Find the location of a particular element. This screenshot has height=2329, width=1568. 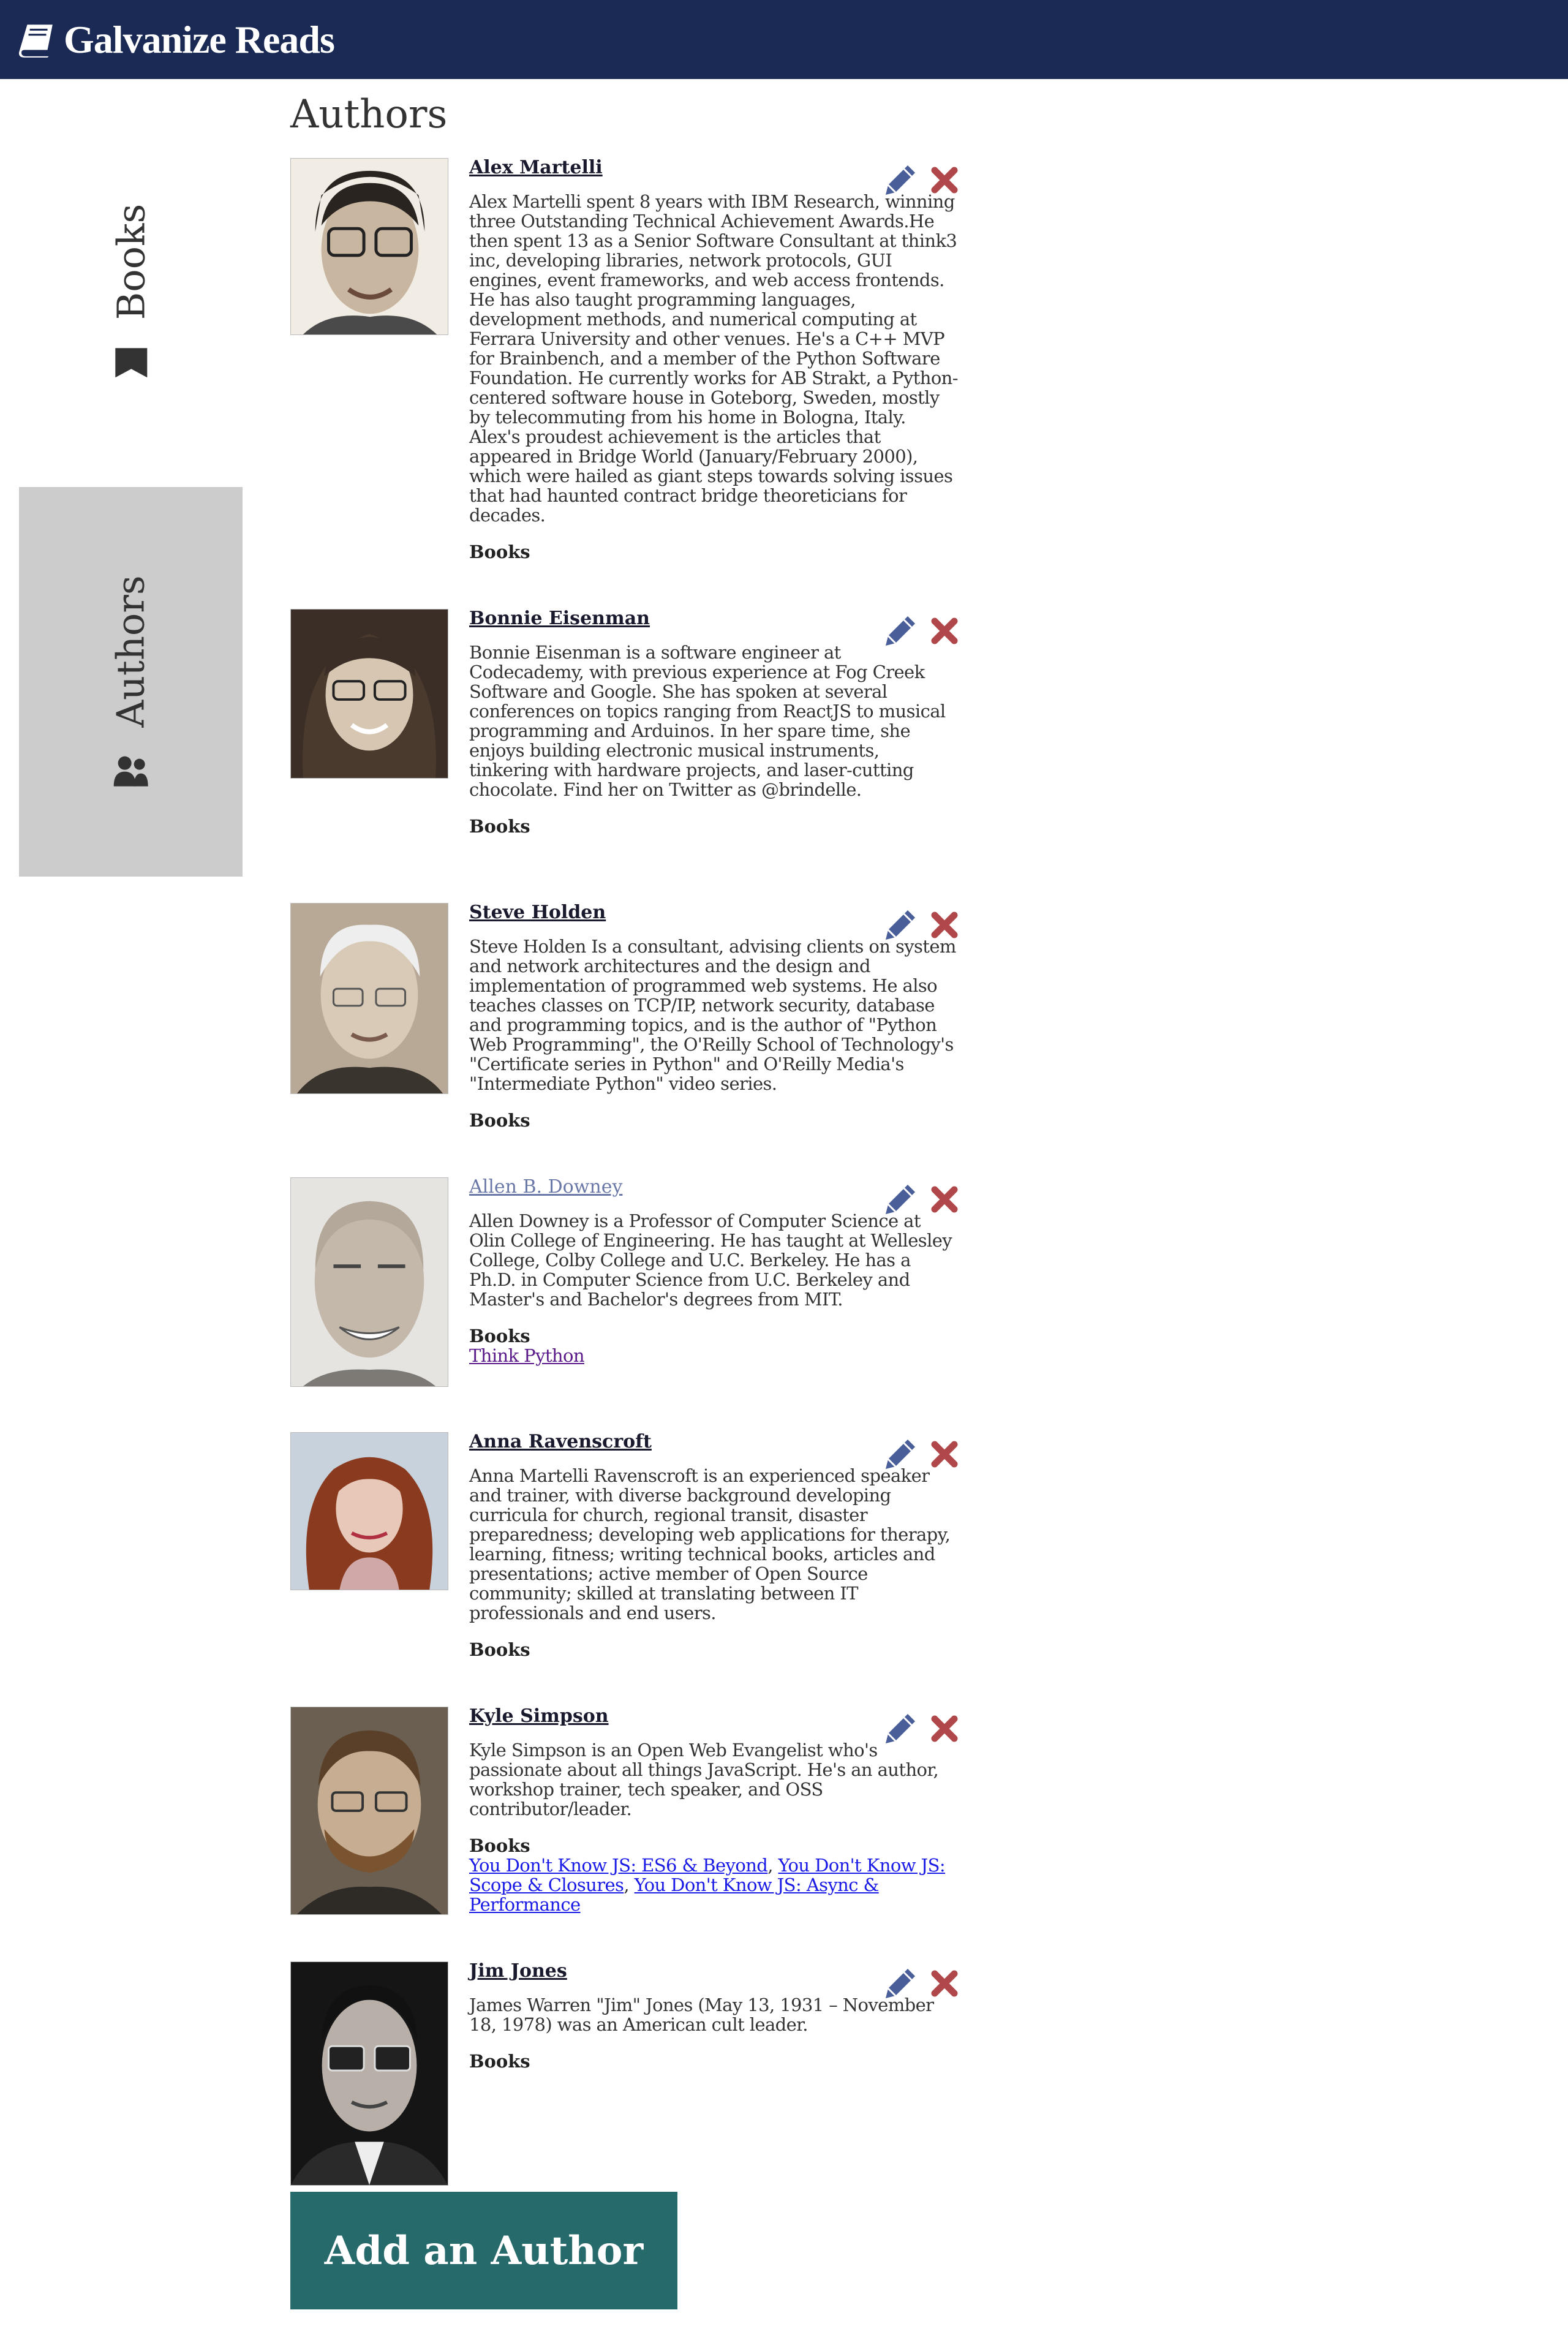

app-logo: Galvanize Reads is located at coordinates (177, 39).